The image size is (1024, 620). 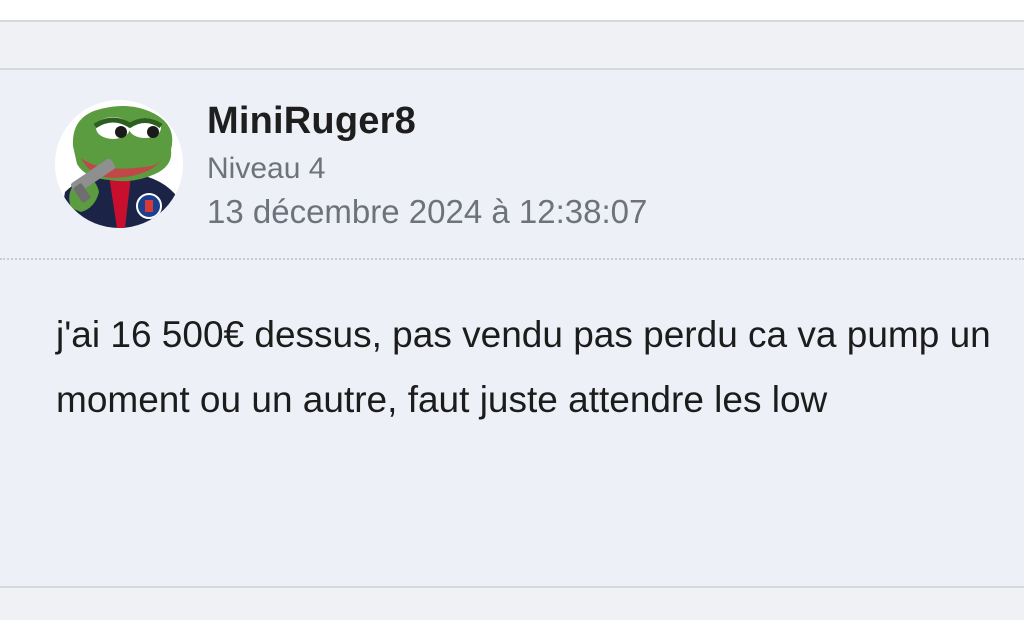 What do you see at coordinates (512, 259) in the screenshot?
I see `divider` at bounding box center [512, 259].